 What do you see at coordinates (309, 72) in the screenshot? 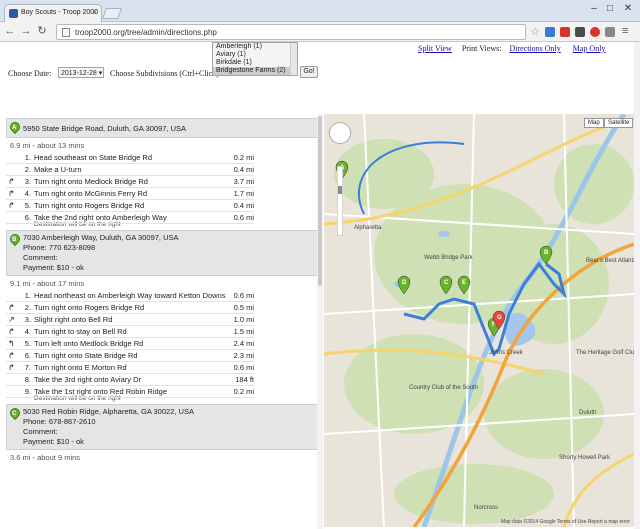
I see `go-button: Go!` at bounding box center [309, 72].